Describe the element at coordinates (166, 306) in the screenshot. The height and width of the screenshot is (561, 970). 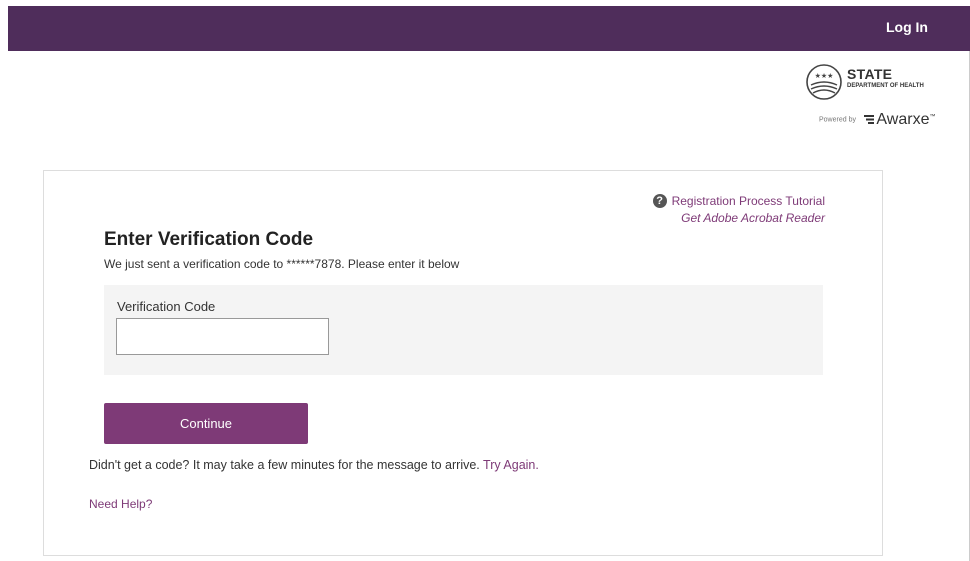
I see `verification-code-label: Verification Code` at that location.